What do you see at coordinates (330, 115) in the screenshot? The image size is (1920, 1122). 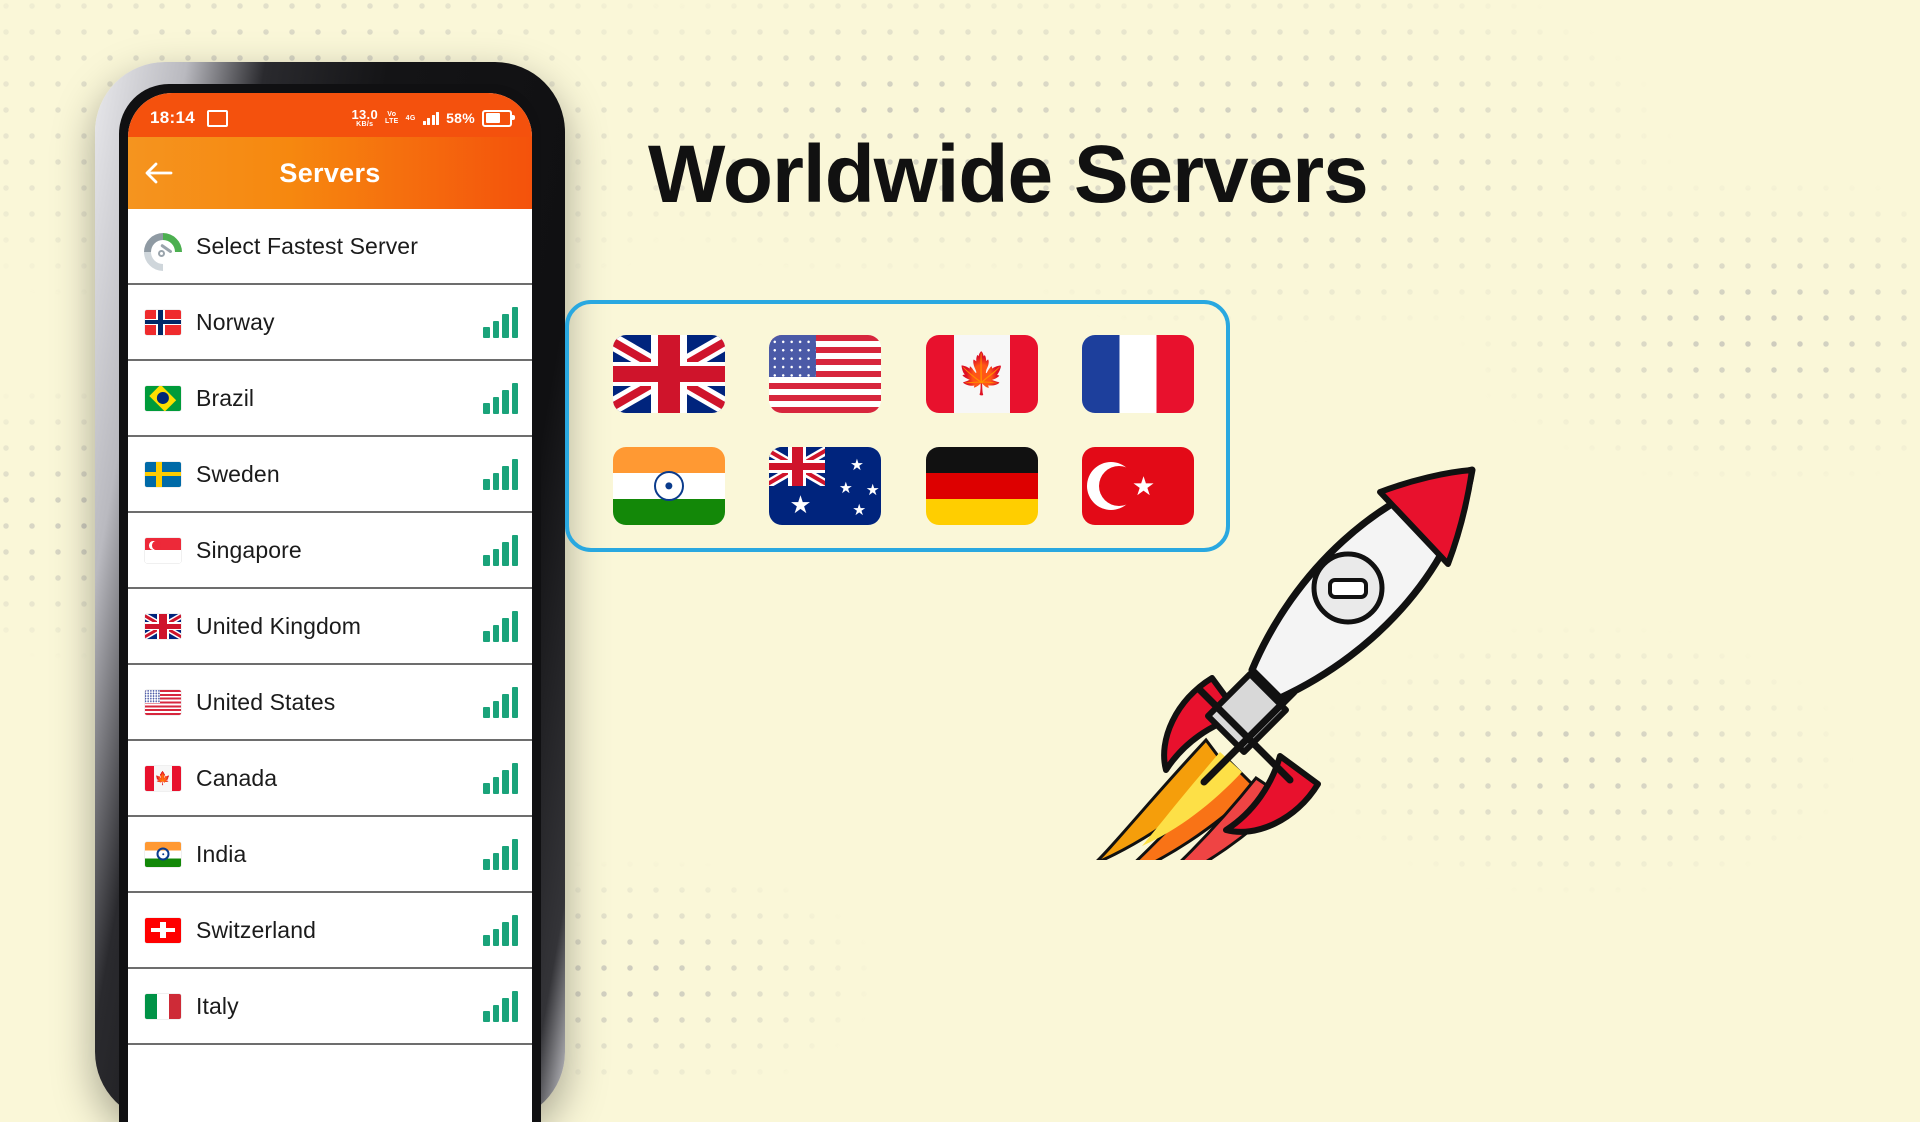 I see `status-bar: 18:14 13.0 KB/s Vo LTE 4G 58%` at bounding box center [330, 115].